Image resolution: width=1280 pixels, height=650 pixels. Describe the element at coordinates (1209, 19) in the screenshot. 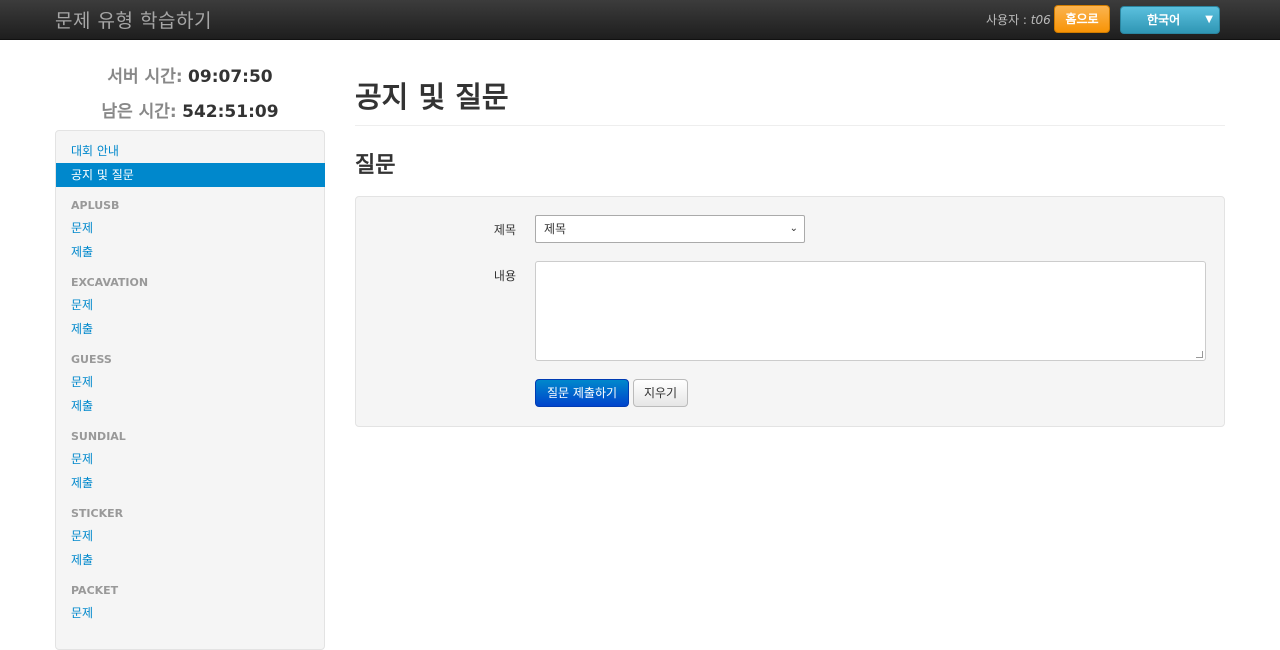

I see `chevron-down-icon: ▼` at that location.